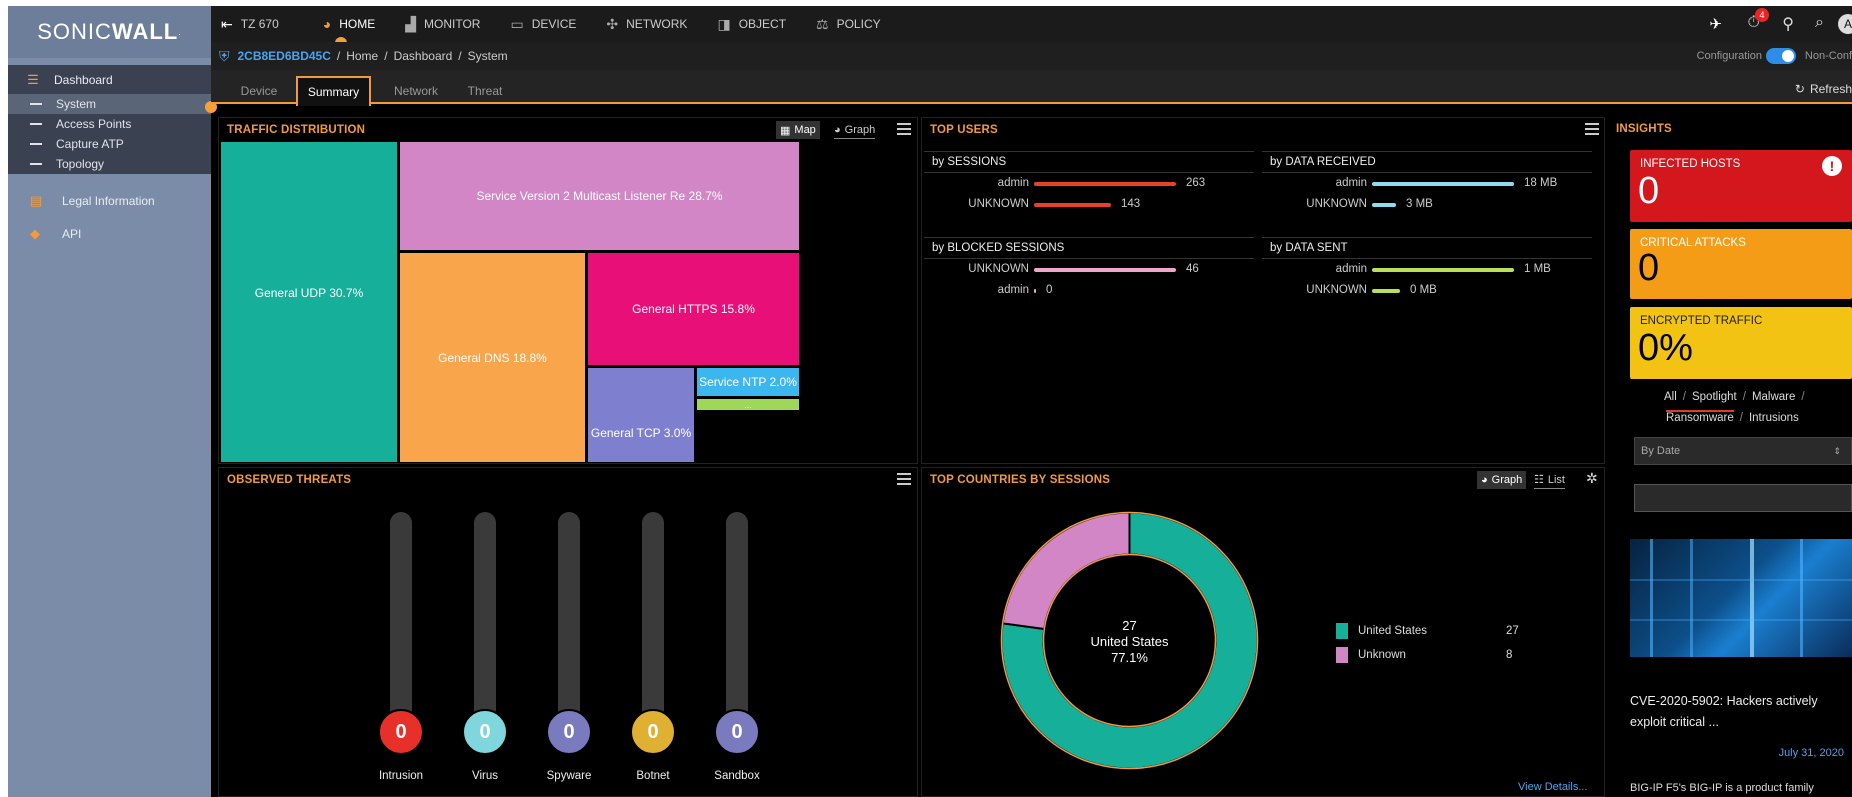 The image size is (1852, 797). I want to click on monitor-chart-icon: ▟, so click(410, 23).